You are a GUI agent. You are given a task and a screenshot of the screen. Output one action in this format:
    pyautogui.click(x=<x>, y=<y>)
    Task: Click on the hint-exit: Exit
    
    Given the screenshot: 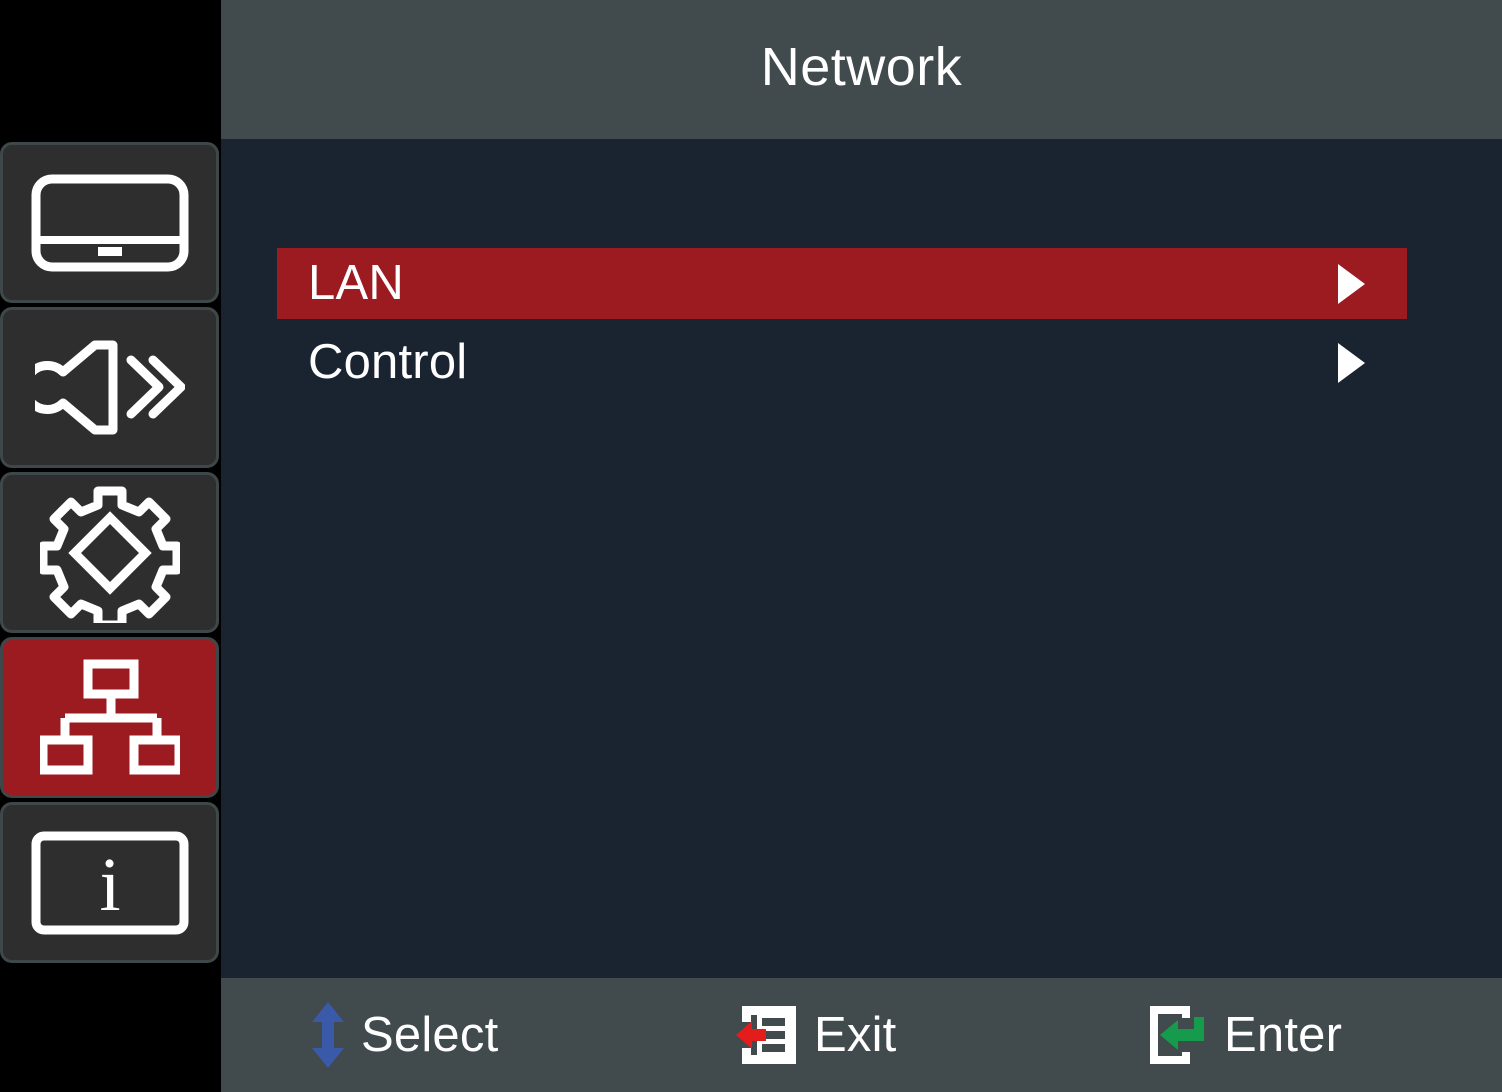 What is the action you would take?
    pyautogui.click(x=816, y=1035)
    